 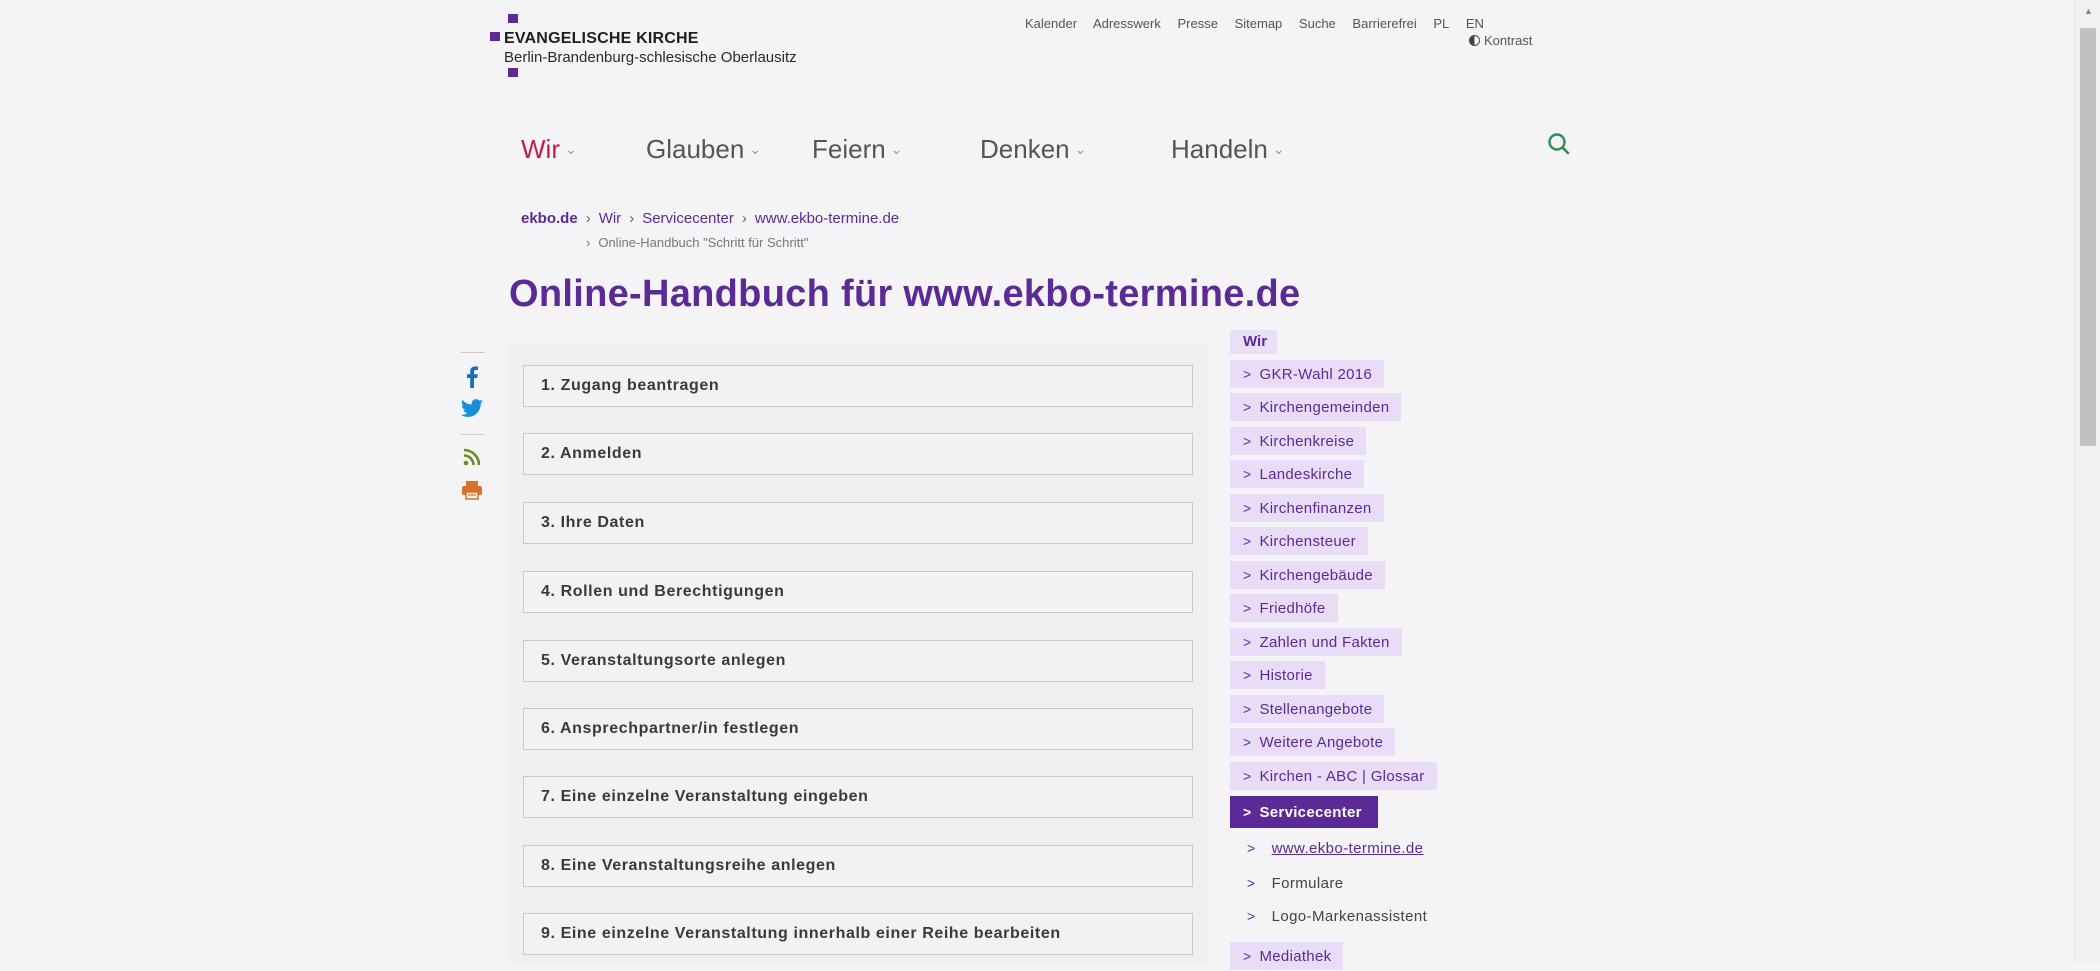 I want to click on vertical-scrollbar: ▲, so click(x=2087, y=481).